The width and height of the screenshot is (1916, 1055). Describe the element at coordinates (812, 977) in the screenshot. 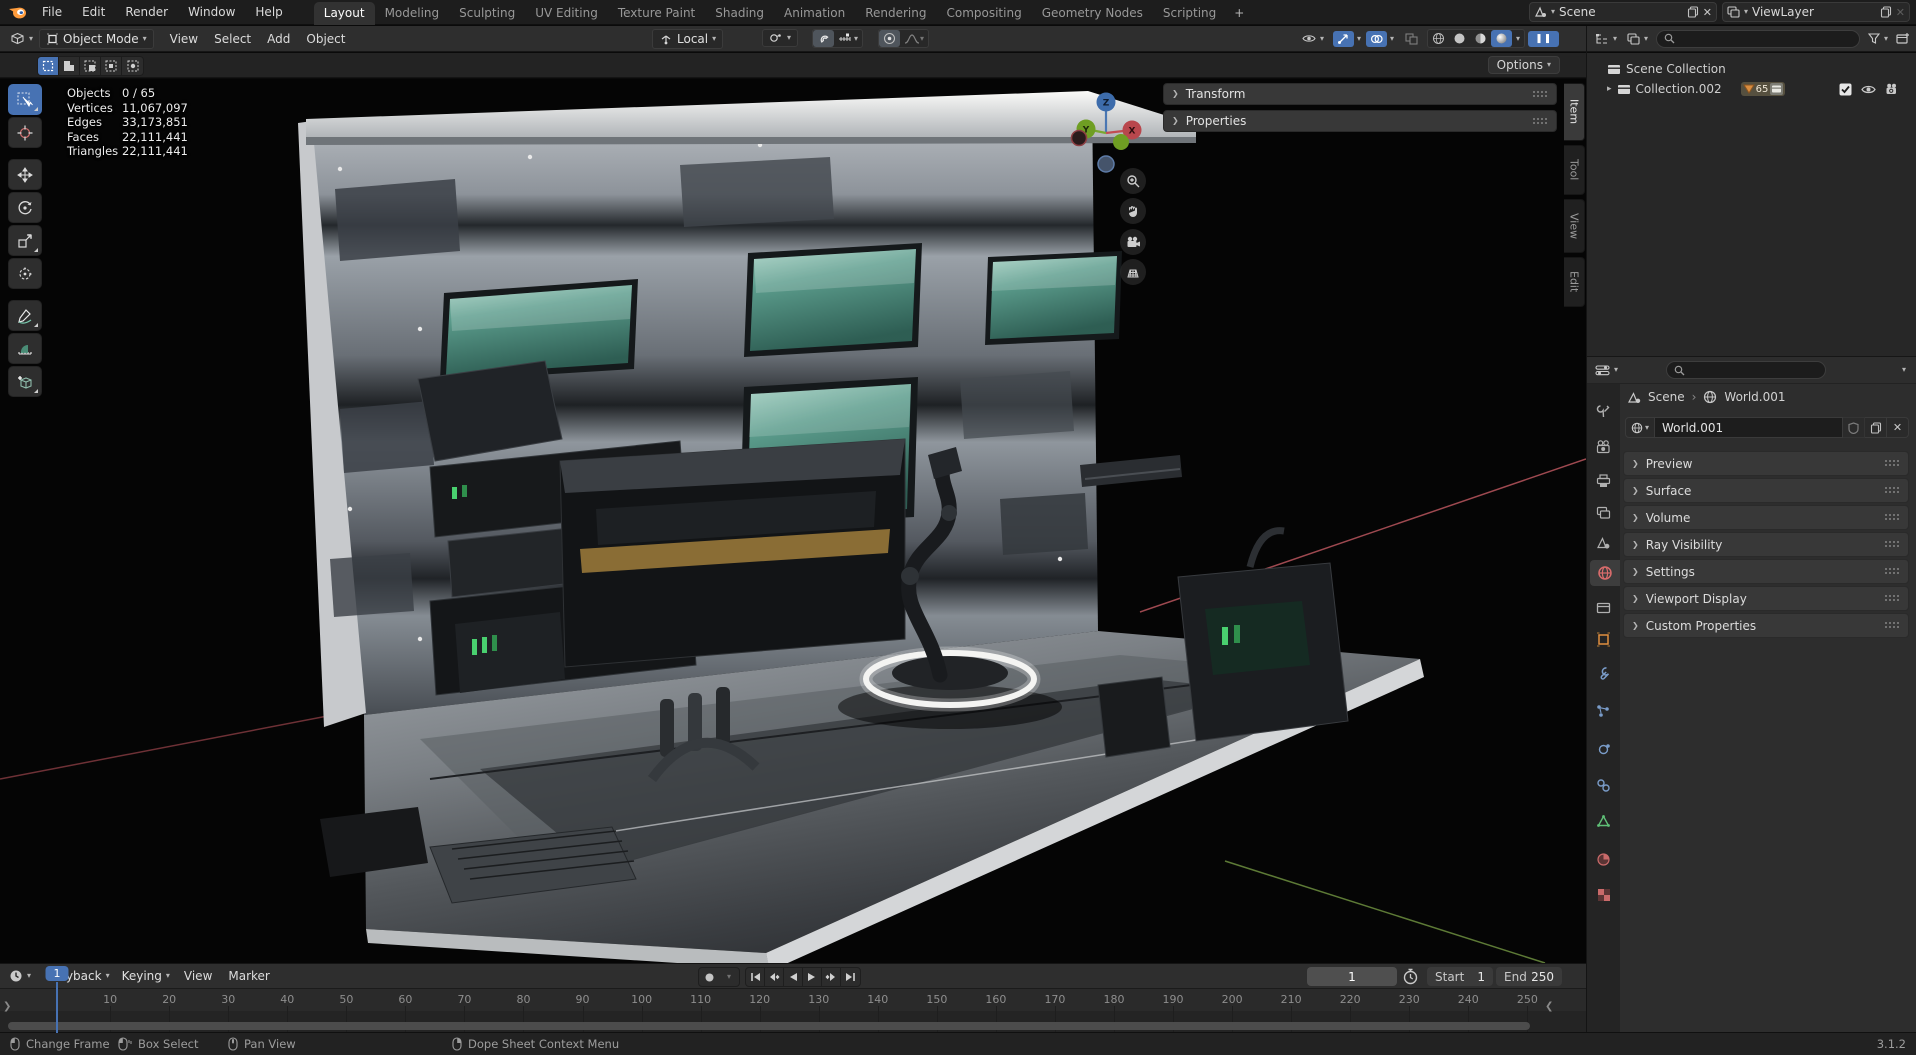

I see `play-button` at that location.